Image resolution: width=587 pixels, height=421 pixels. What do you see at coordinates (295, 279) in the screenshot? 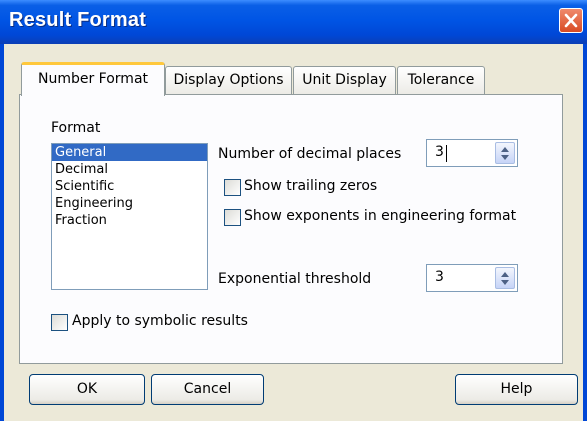
I see `exponential-threshold-label: Exponential threshold` at bounding box center [295, 279].